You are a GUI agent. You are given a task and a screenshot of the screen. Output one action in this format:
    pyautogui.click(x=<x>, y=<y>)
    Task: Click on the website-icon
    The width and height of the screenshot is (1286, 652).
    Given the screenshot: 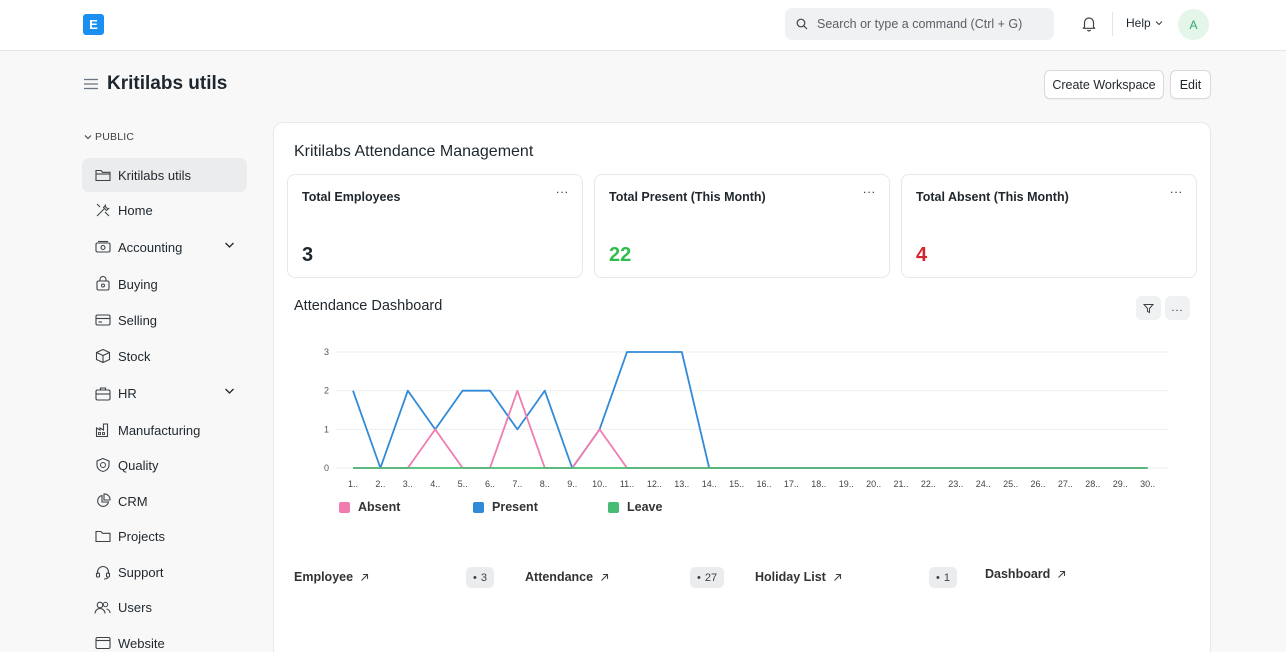 What is the action you would take?
    pyautogui.click(x=102, y=643)
    